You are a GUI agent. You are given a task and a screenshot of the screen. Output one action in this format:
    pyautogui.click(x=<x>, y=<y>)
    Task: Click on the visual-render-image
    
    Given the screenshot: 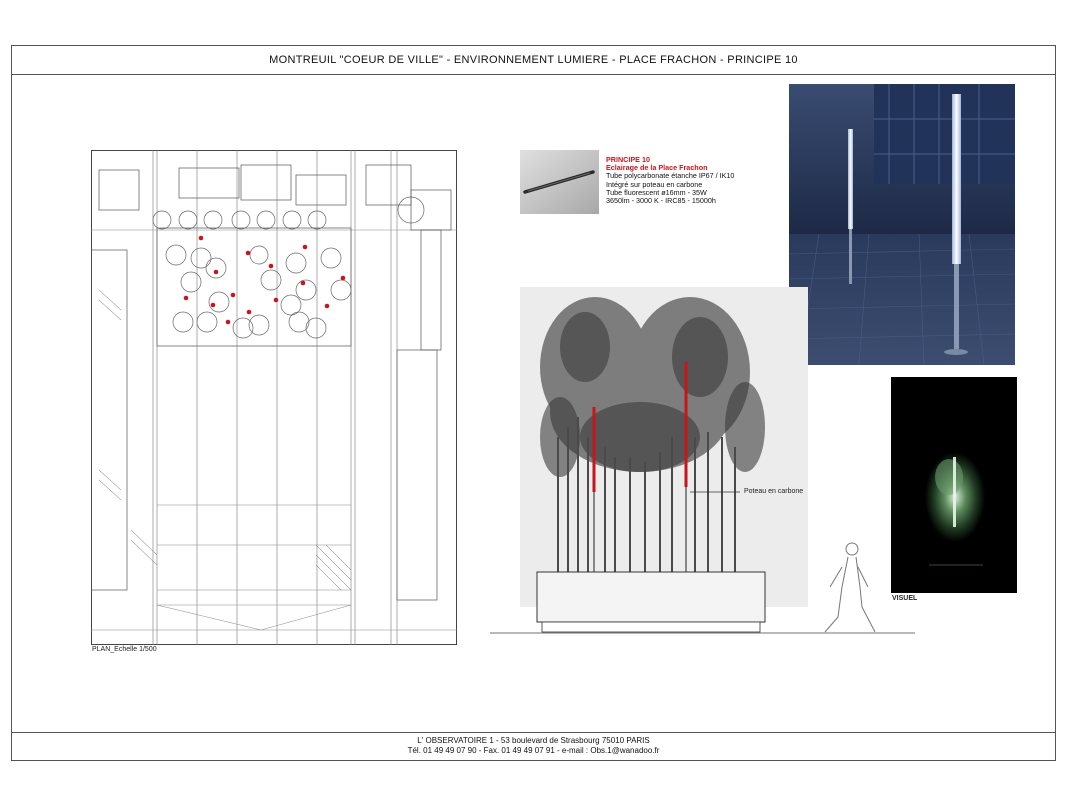 What is the action you would take?
    pyautogui.click(x=954, y=485)
    